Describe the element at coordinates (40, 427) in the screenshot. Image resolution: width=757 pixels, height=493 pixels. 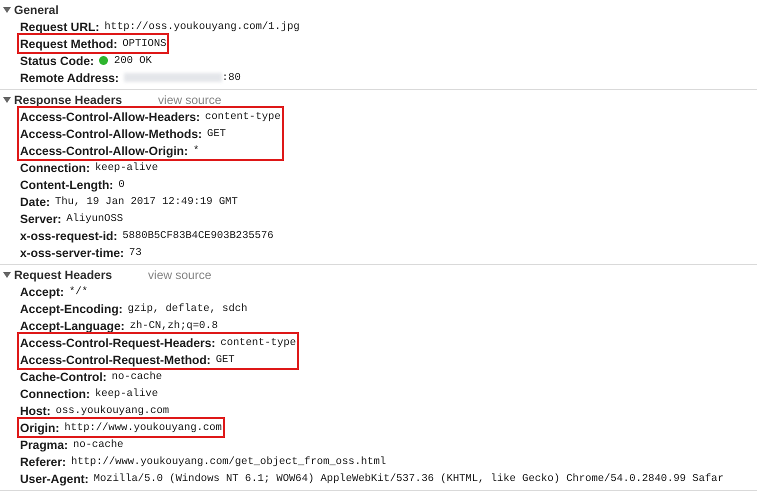
I see `header-name: Origin:` at that location.